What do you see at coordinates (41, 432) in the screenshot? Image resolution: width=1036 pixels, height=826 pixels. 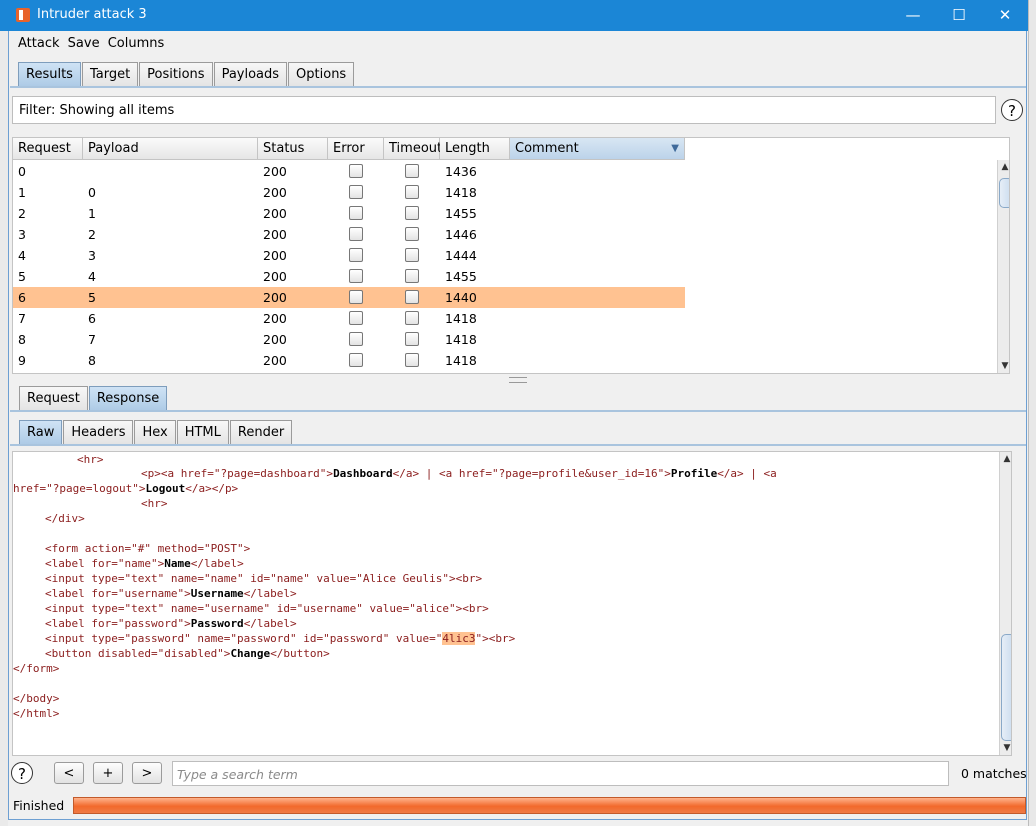 I see `tab-raw: Raw` at bounding box center [41, 432].